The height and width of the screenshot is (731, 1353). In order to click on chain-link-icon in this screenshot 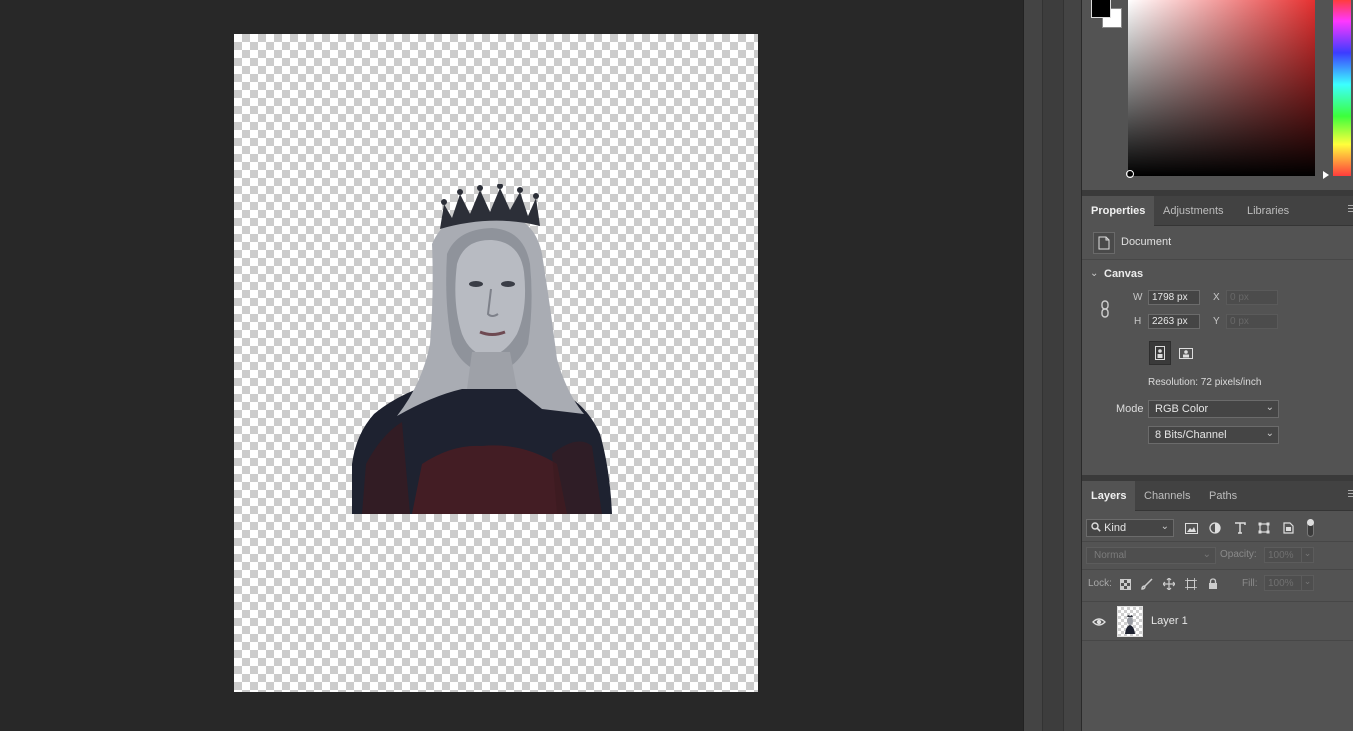, I will do `click(1105, 309)`.